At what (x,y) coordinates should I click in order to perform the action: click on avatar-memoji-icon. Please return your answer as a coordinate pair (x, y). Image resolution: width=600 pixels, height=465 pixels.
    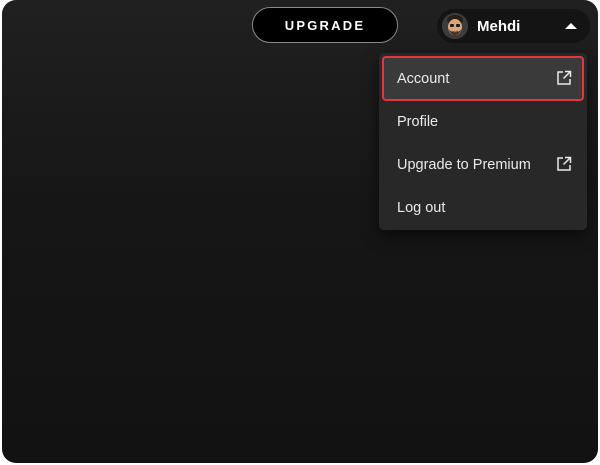
    Looking at the image, I should click on (455, 26).